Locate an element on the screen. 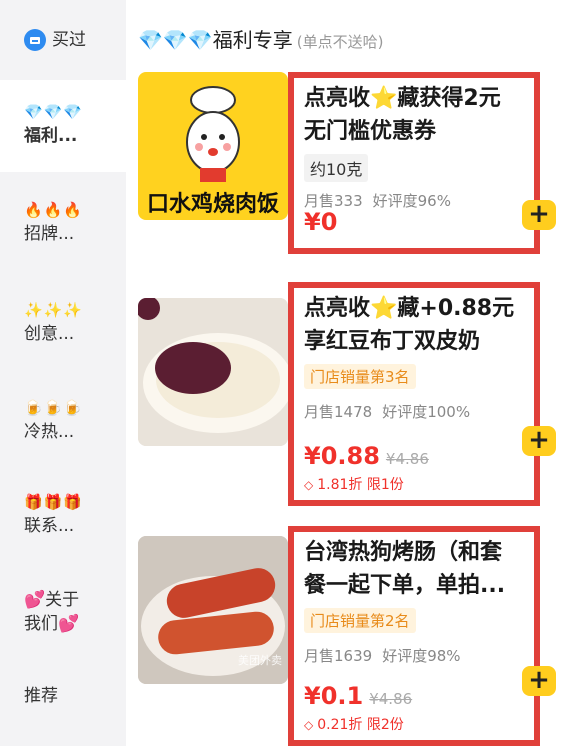 The image size is (567, 746). sidebar-item-about: 💕关于 我们💕 is located at coordinates (63, 612).